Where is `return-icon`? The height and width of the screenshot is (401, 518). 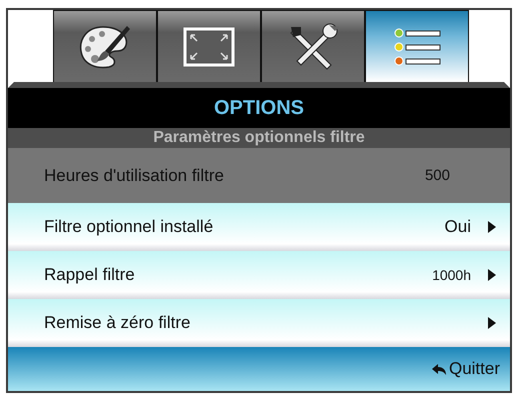
return-icon is located at coordinates (439, 369).